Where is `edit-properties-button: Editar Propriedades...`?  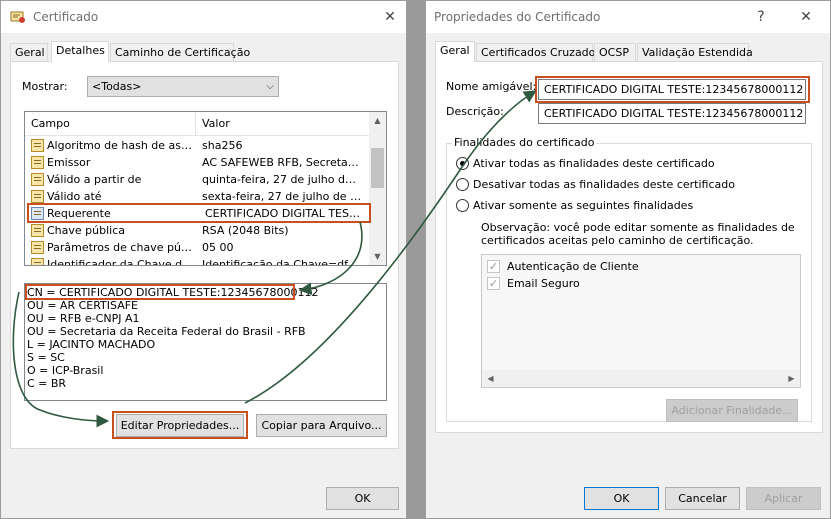
edit-properties-button: Editar Propriedades... is located at coordinates (180, 425).